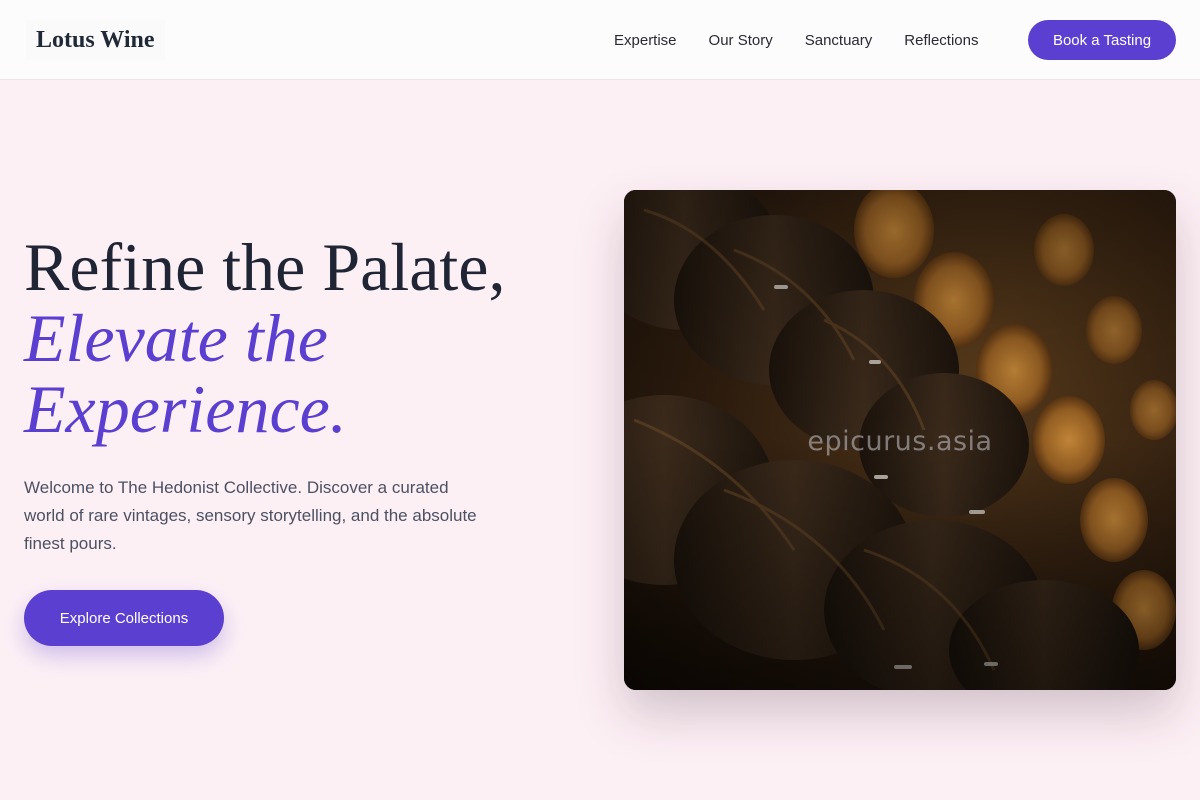 The image size is (1200, 800). I want to click on nav-link-expertise: Expertise, so click(645, 40).